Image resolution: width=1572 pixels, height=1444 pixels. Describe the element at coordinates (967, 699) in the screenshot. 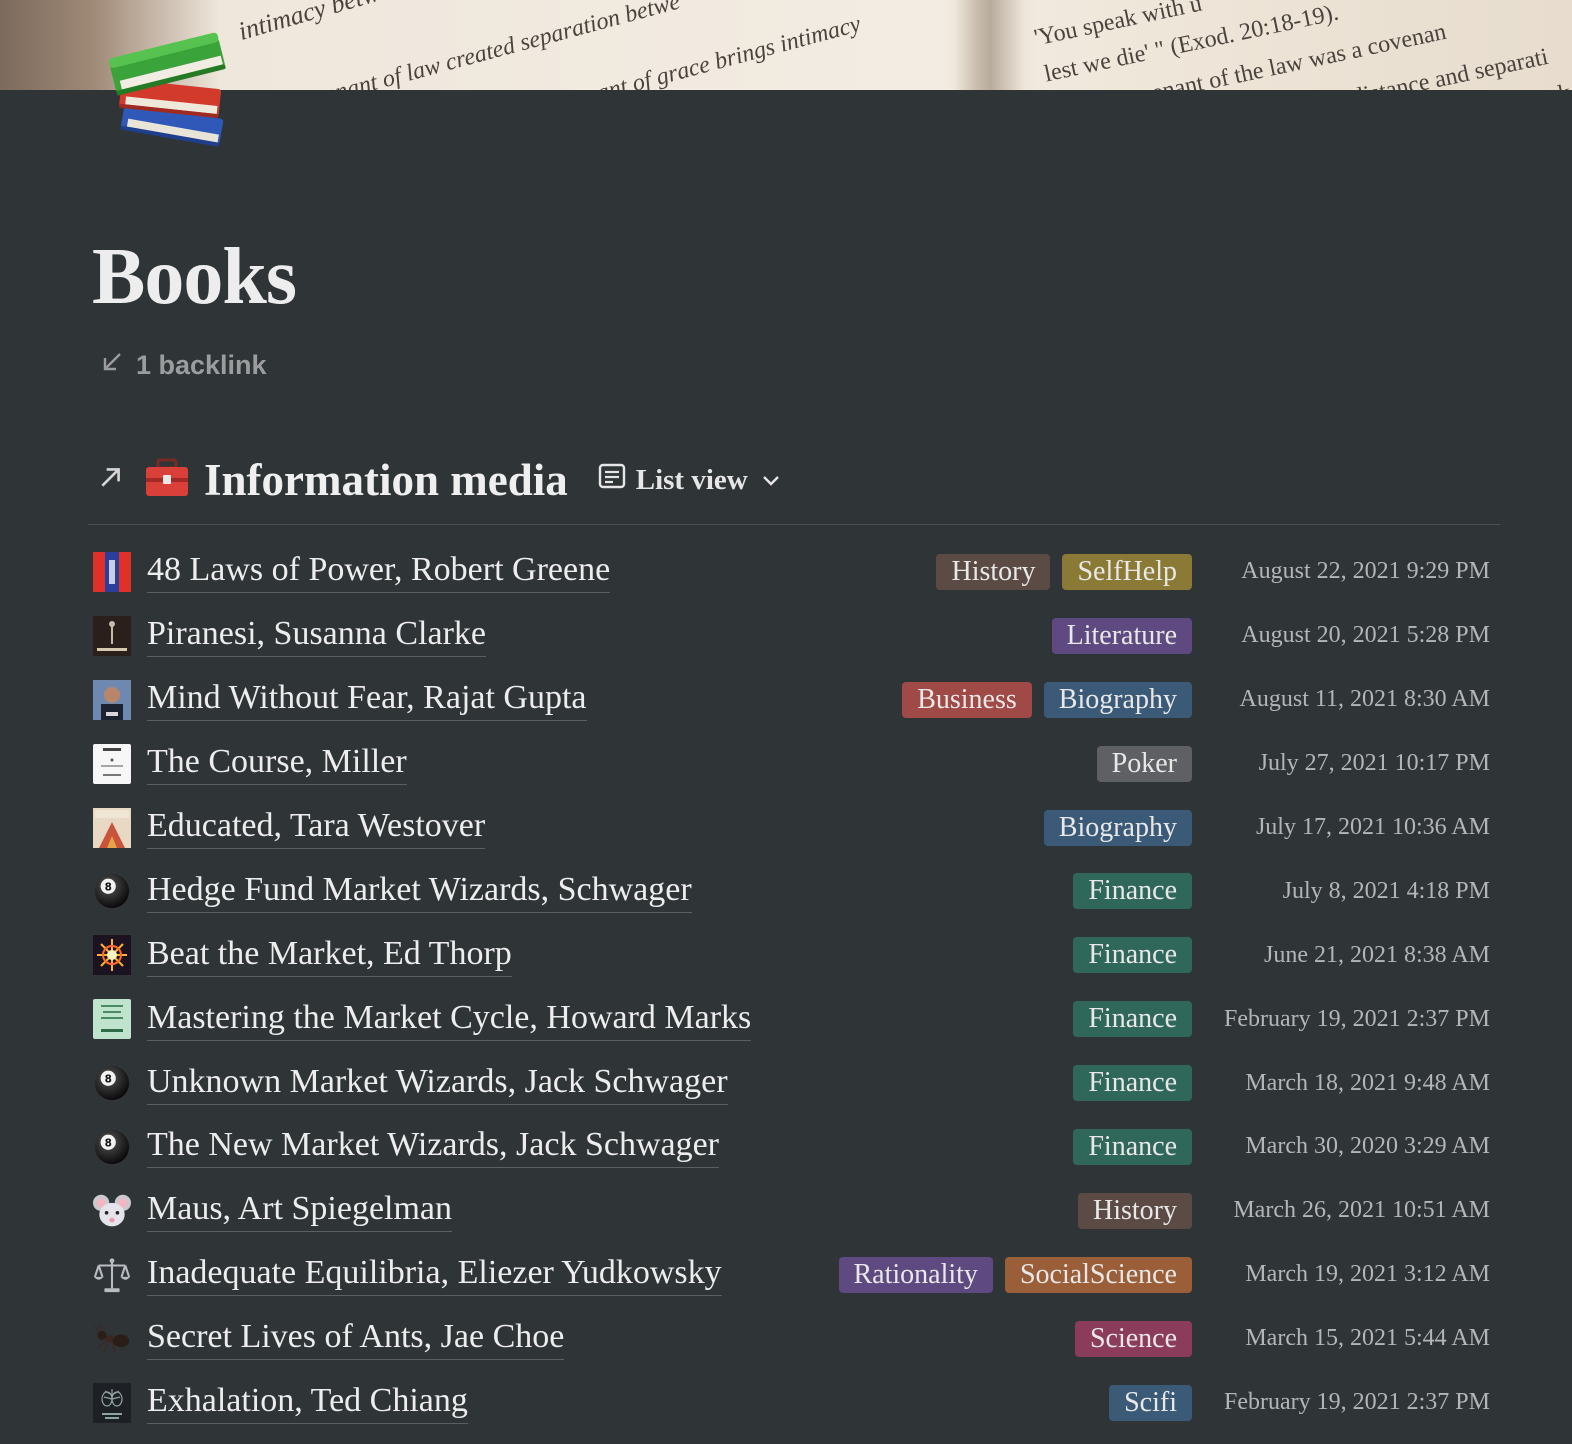

I see `tag-badge: Business` at that location.